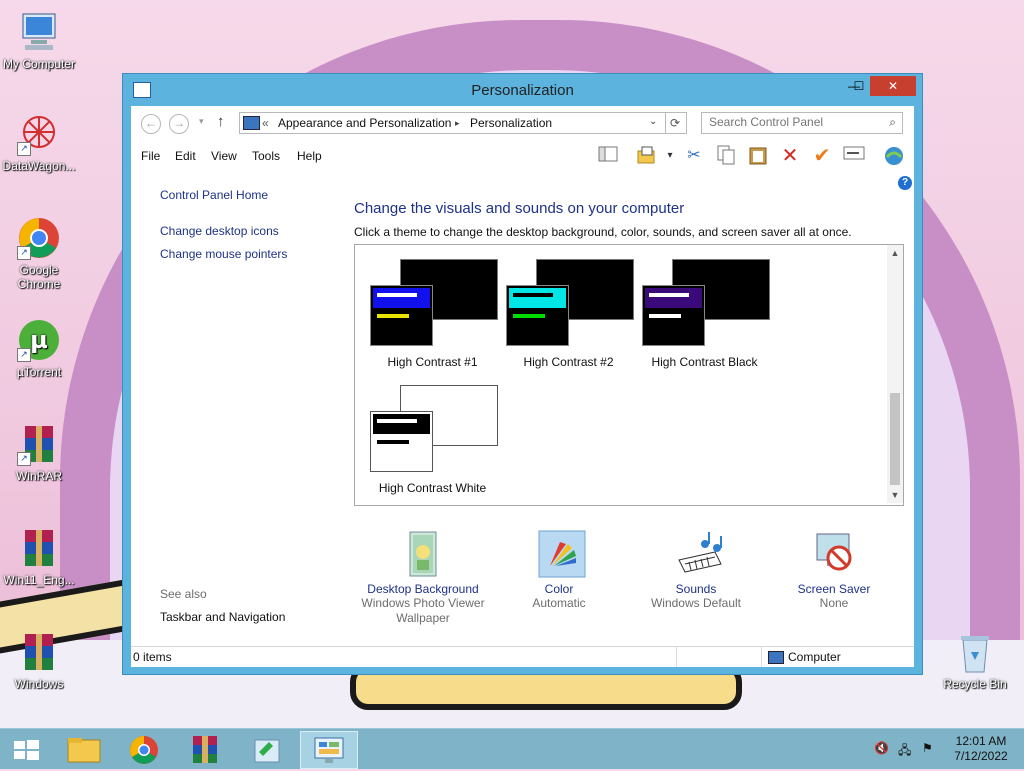  Describe the element at coordinates (522, 90) in the screenshot. I see `title-bar: Personalization — ☐ ✕` at that location.